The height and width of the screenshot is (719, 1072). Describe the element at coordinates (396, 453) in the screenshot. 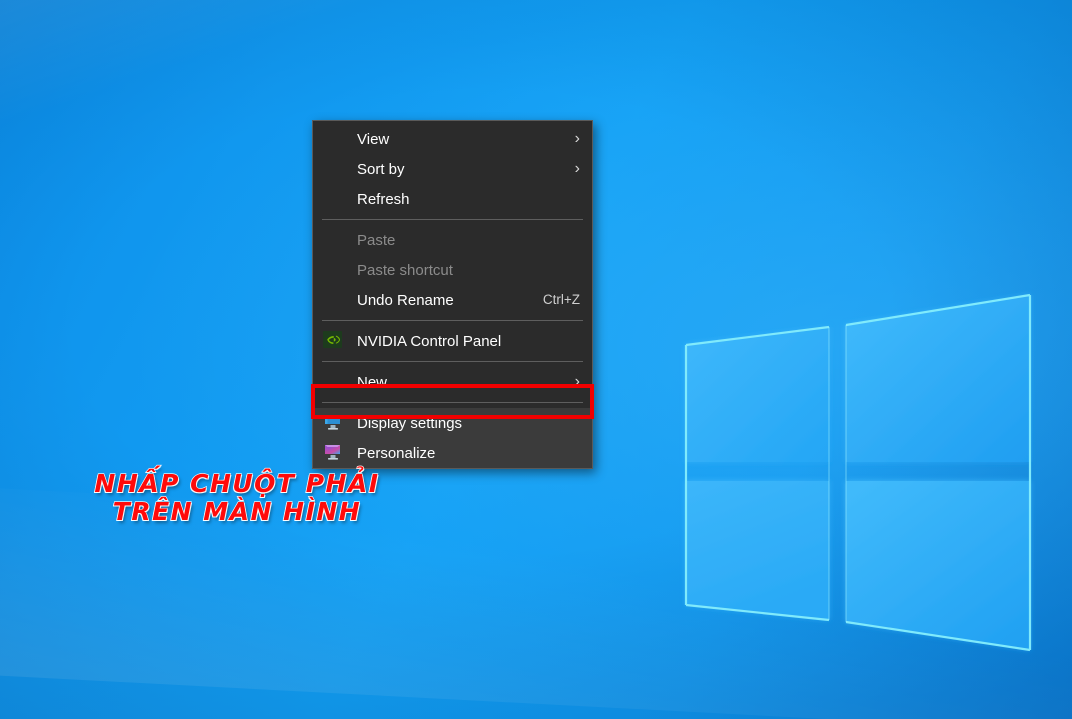

I see `menu-item-label: Personalize` at that location.